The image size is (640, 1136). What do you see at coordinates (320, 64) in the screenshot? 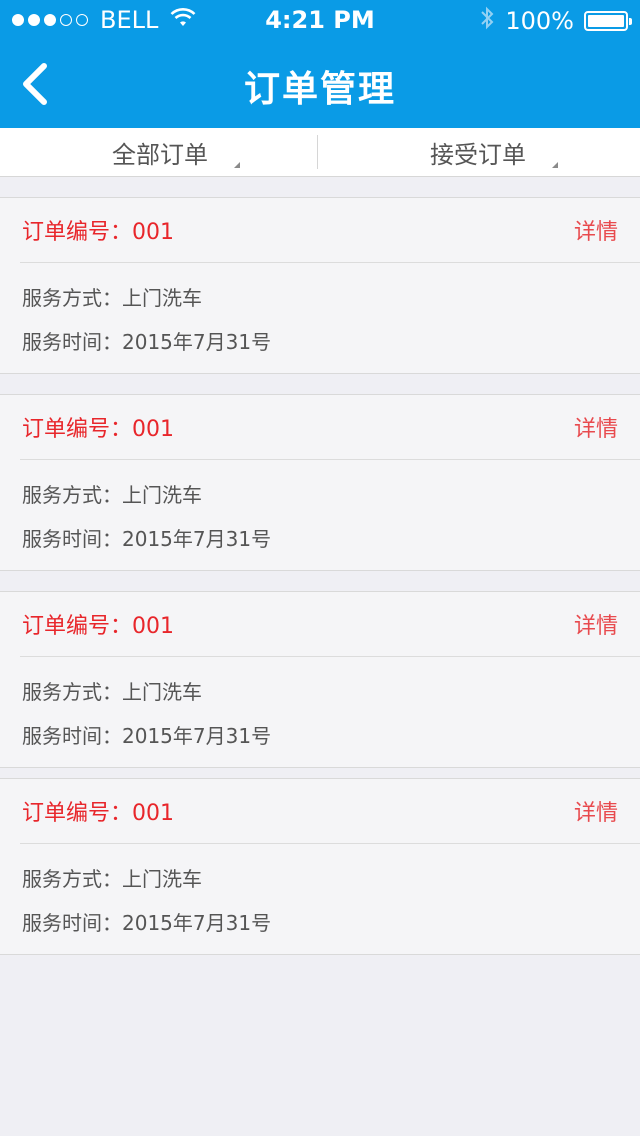
I see `app-header: BELL 4:21 PM 100% 订单管理` at bounding box center [320, 64].